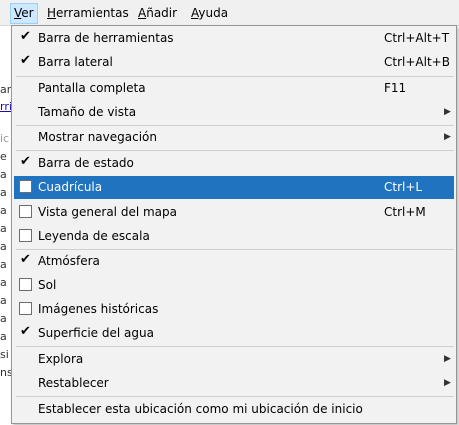  I want to click on menu-item-label: Leyenda de escala, so click(94, 236).